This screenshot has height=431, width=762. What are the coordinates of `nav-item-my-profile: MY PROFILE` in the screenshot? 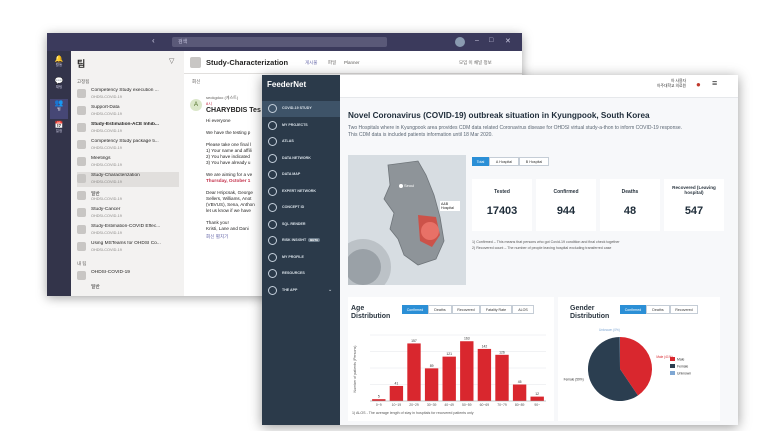 It's located at (301, 258).